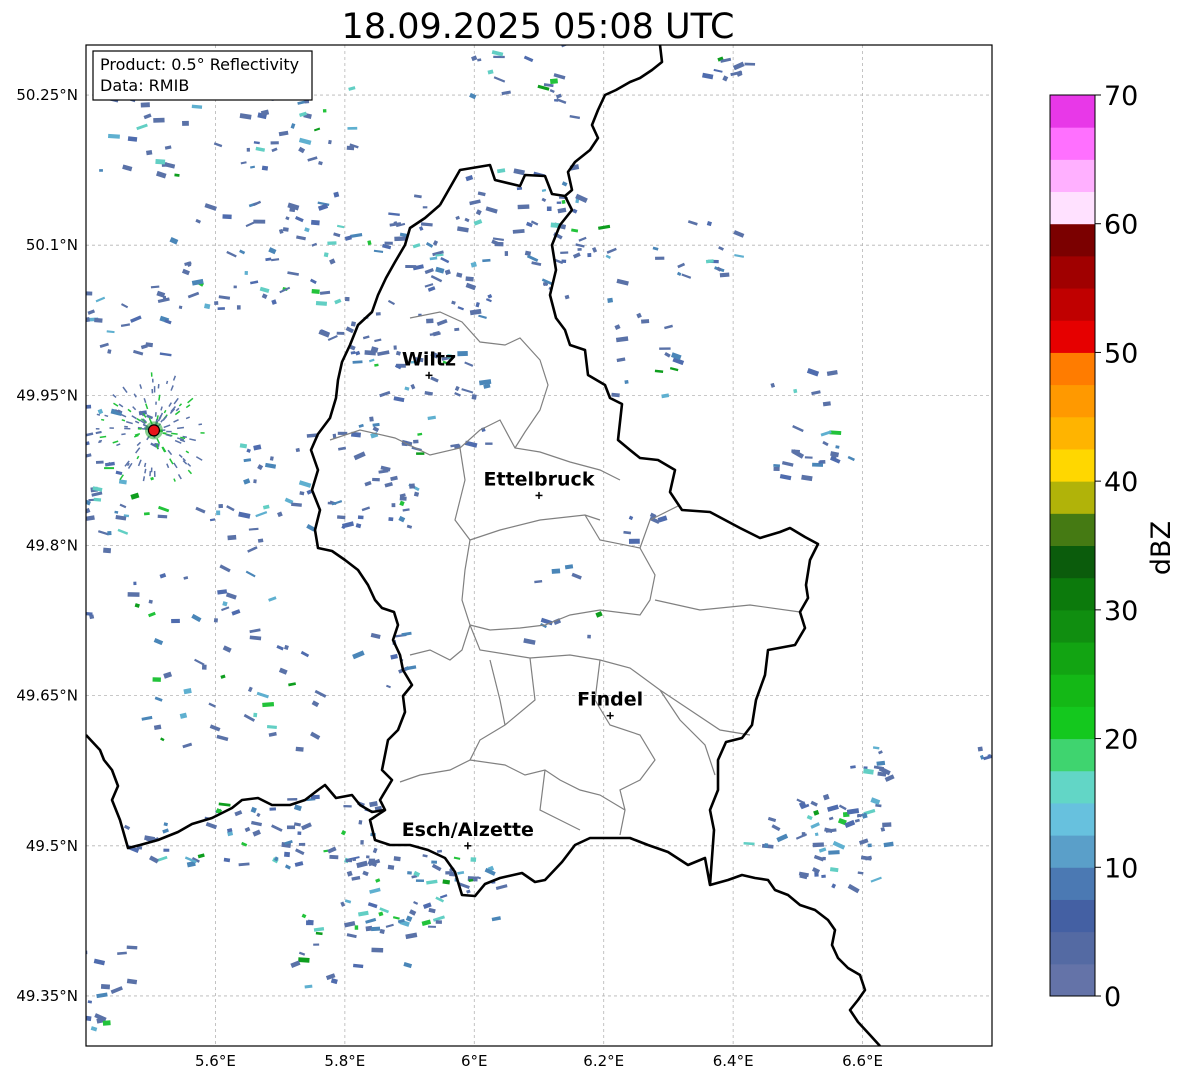 The height and width of the screenshot is (1085, 1184). What do you see at coordinates (1121, 353) in the screenshot?
I see `colorbar-tick-label: 50` at bounding box center [1121, 353].